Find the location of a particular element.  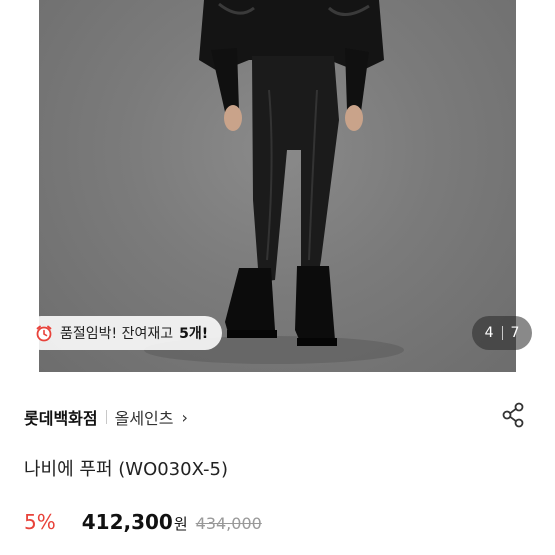

image-page-counter: 4 7 is located at coordinates (502, 333).